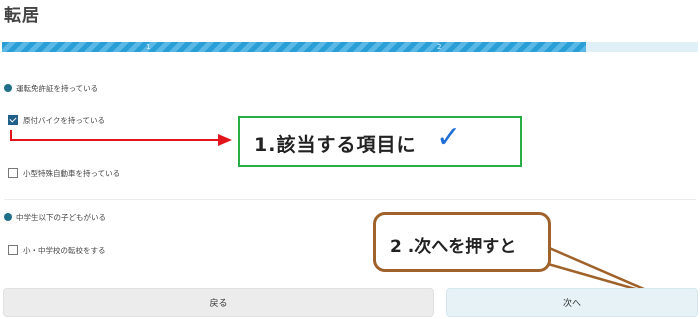 This screenshot has width=700, height=319. I want to click on next-button: 次へ, so click(572, 302).